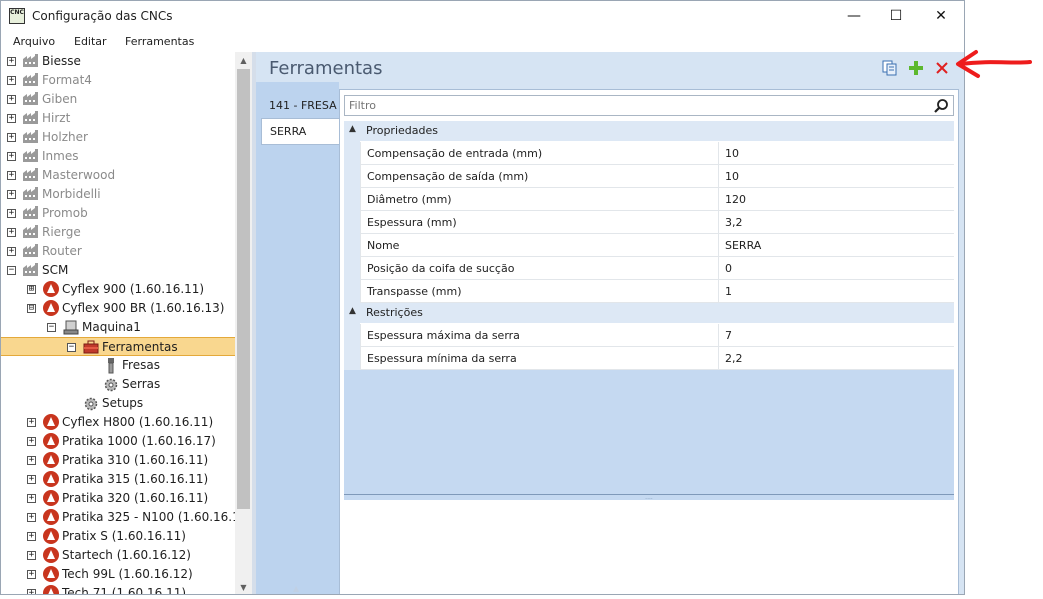  What do you see at coordinates (243, 586) in the screenshot?
I see `scroll-down-icon: ▼` at bounding box center [243, 586].